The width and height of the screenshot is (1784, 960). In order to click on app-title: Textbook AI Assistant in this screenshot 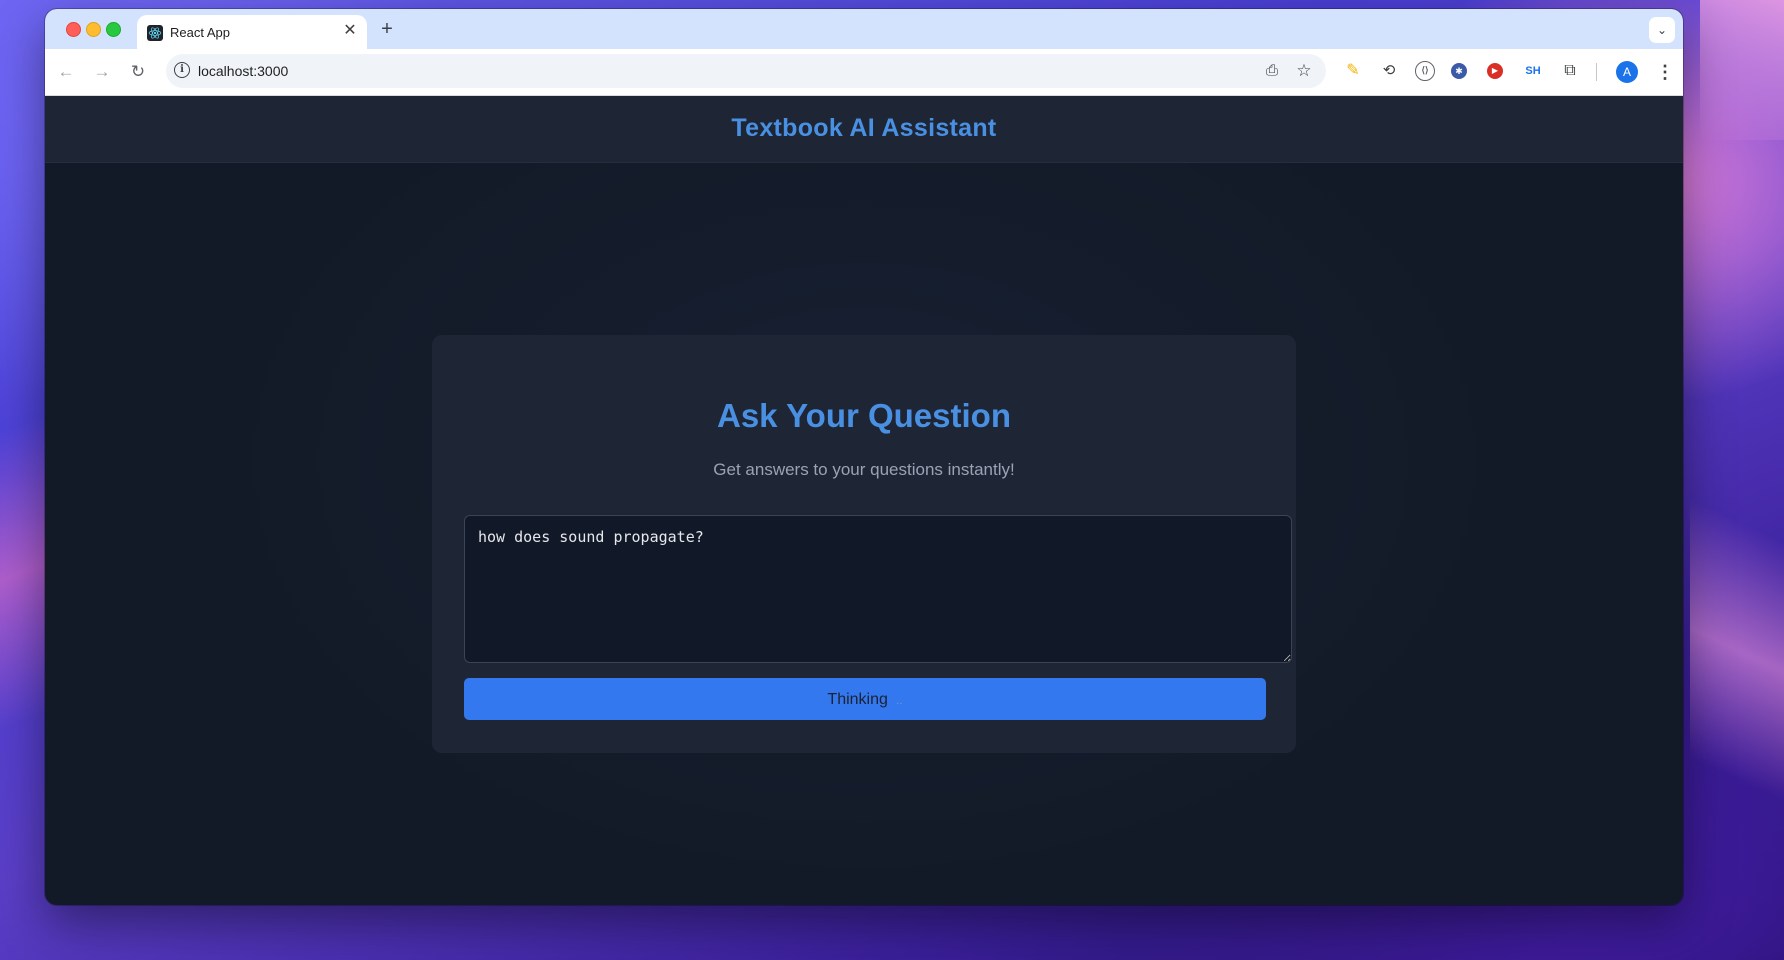, I will do `click(864, 128)`.